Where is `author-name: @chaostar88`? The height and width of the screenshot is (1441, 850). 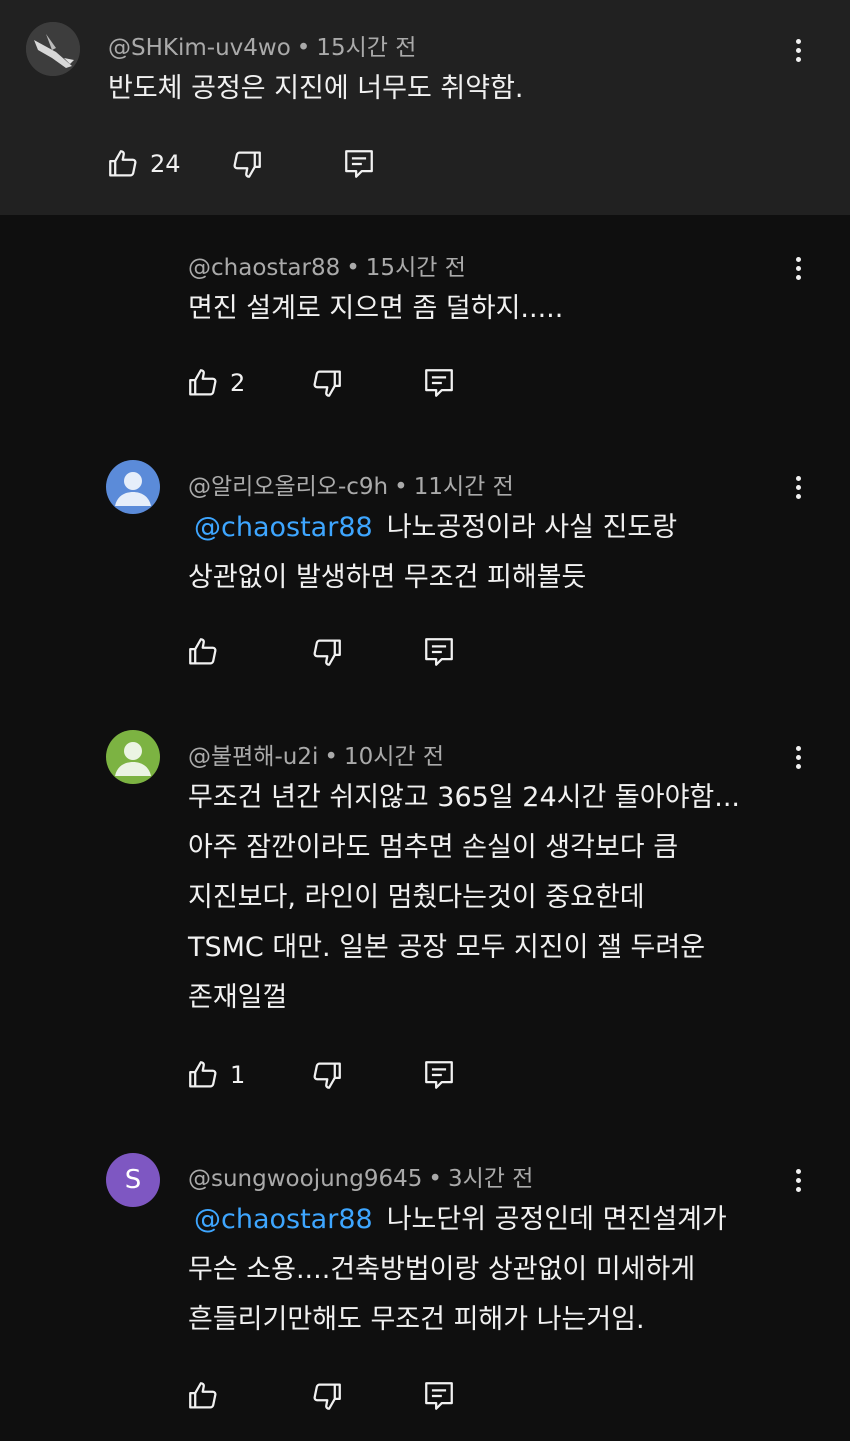
author-name: @chaostar88 is located at coordinates (264, 268).